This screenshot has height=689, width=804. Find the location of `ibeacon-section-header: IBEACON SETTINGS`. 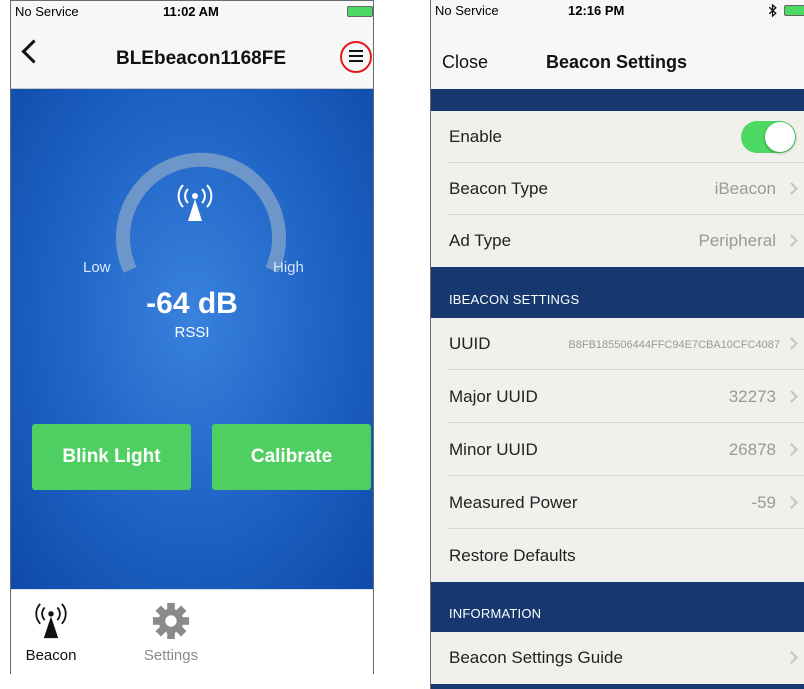

ibeacon-section-header: IBEACON SETTINGS is located at coordinates (514, 299).